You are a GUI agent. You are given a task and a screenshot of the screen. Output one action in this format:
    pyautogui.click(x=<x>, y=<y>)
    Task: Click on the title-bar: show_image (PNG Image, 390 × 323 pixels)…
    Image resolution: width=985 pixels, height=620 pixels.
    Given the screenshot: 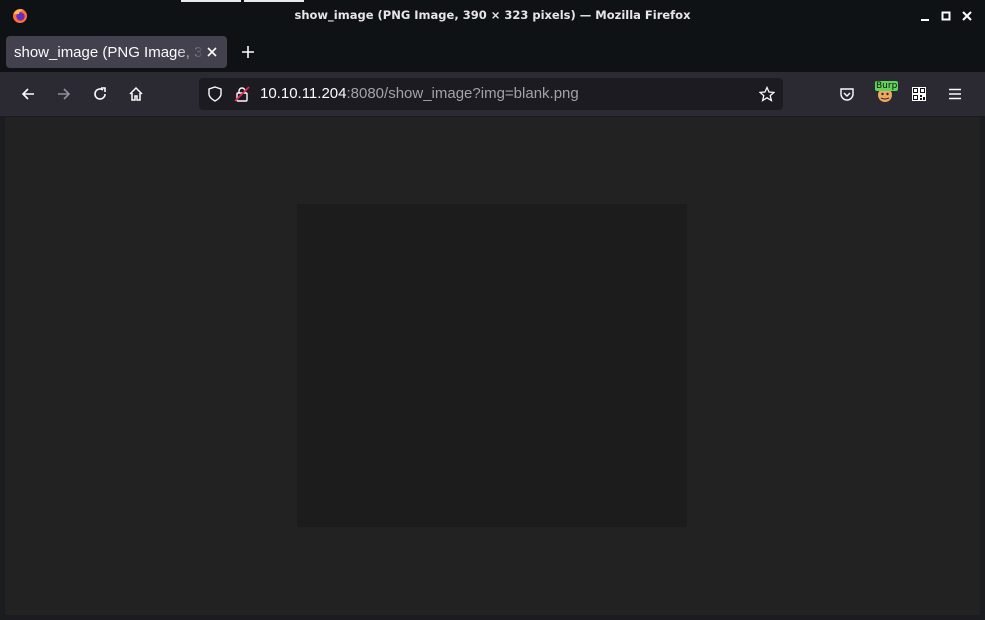 What is the action you would take?
    pyautogui.click(x=492, y=16)
    